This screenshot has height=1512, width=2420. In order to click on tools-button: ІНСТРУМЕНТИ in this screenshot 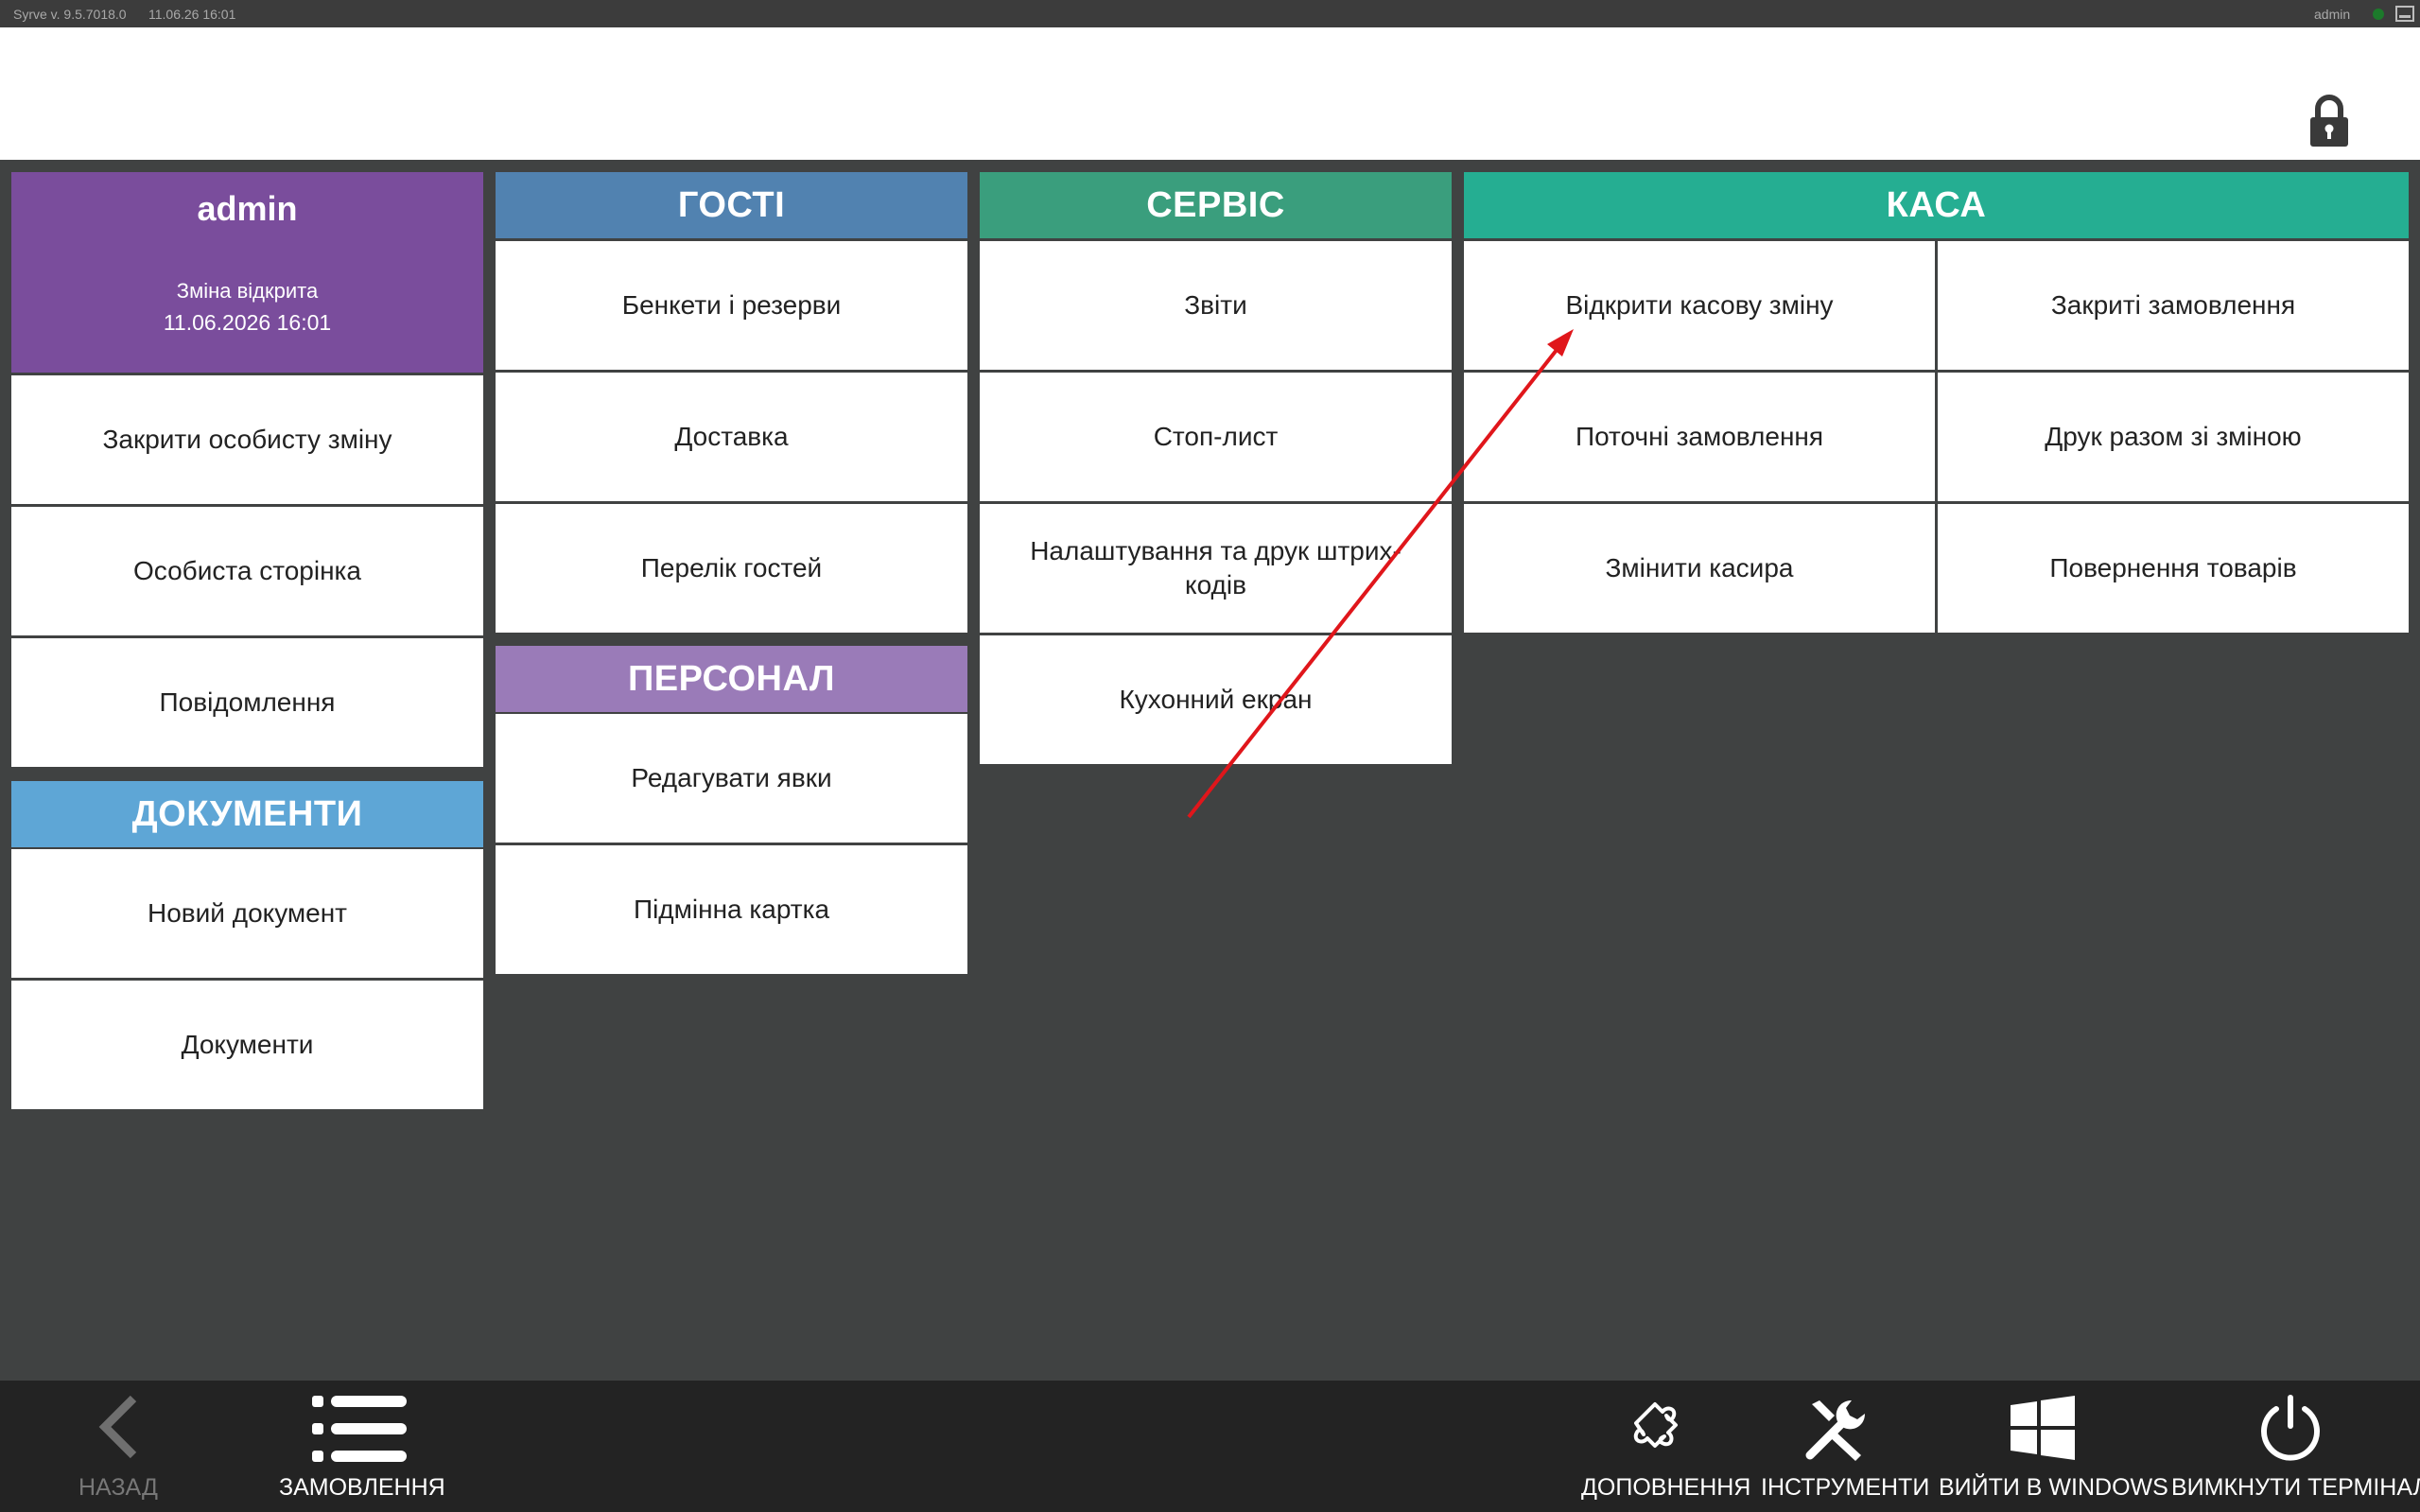, I will do `click(1845, 1446)`.